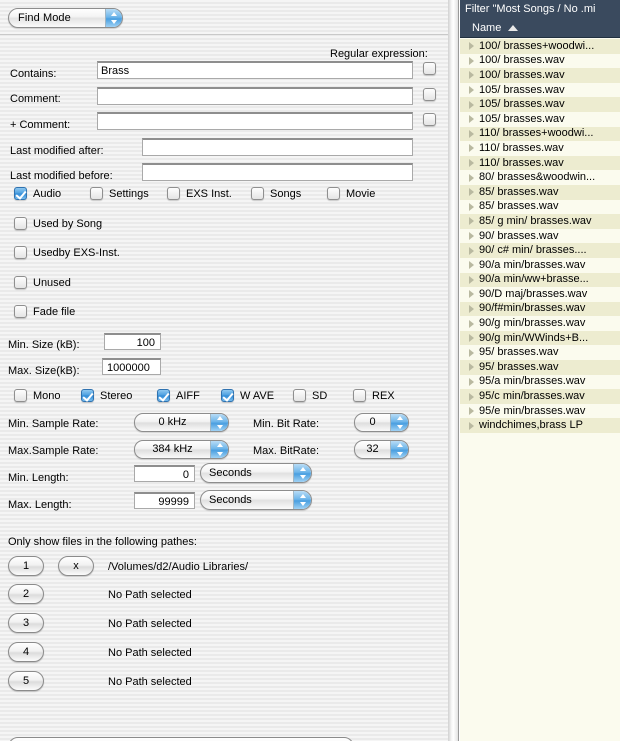 This screenshot has width=620, height=741. What do you see at coordinates (181, 449) in the screenshot?
I see `max-sample-rate-stepper: 384 kHz` at bounding box center [181, 449].